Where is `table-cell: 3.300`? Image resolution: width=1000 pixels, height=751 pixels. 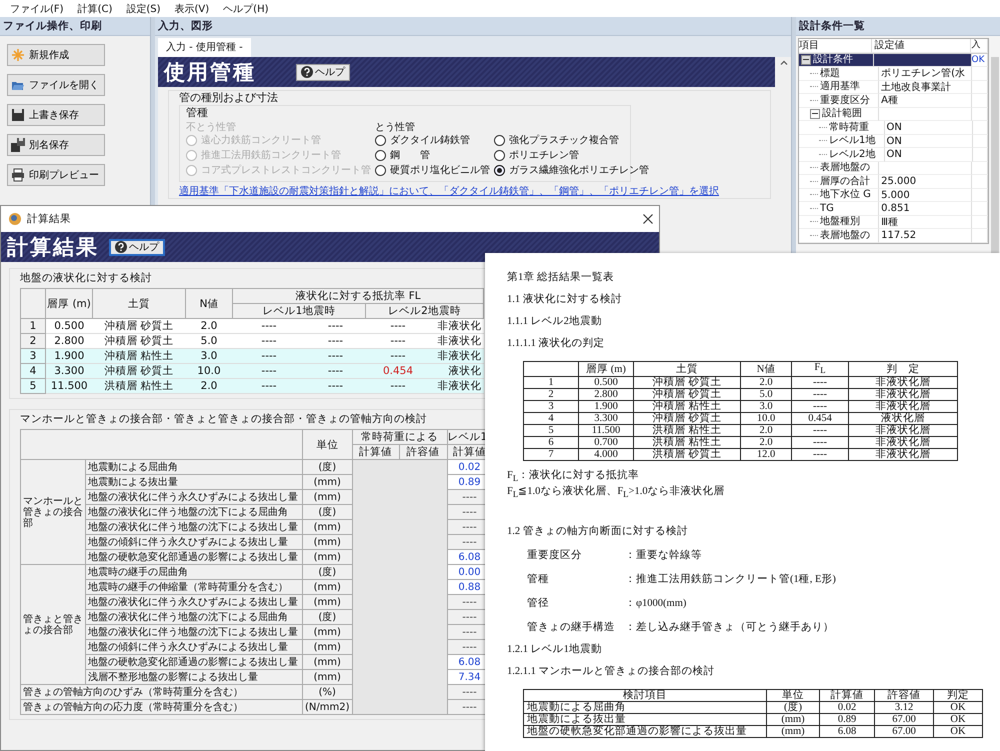 table-cell: 3.300 is located at coordinates (69, 371).